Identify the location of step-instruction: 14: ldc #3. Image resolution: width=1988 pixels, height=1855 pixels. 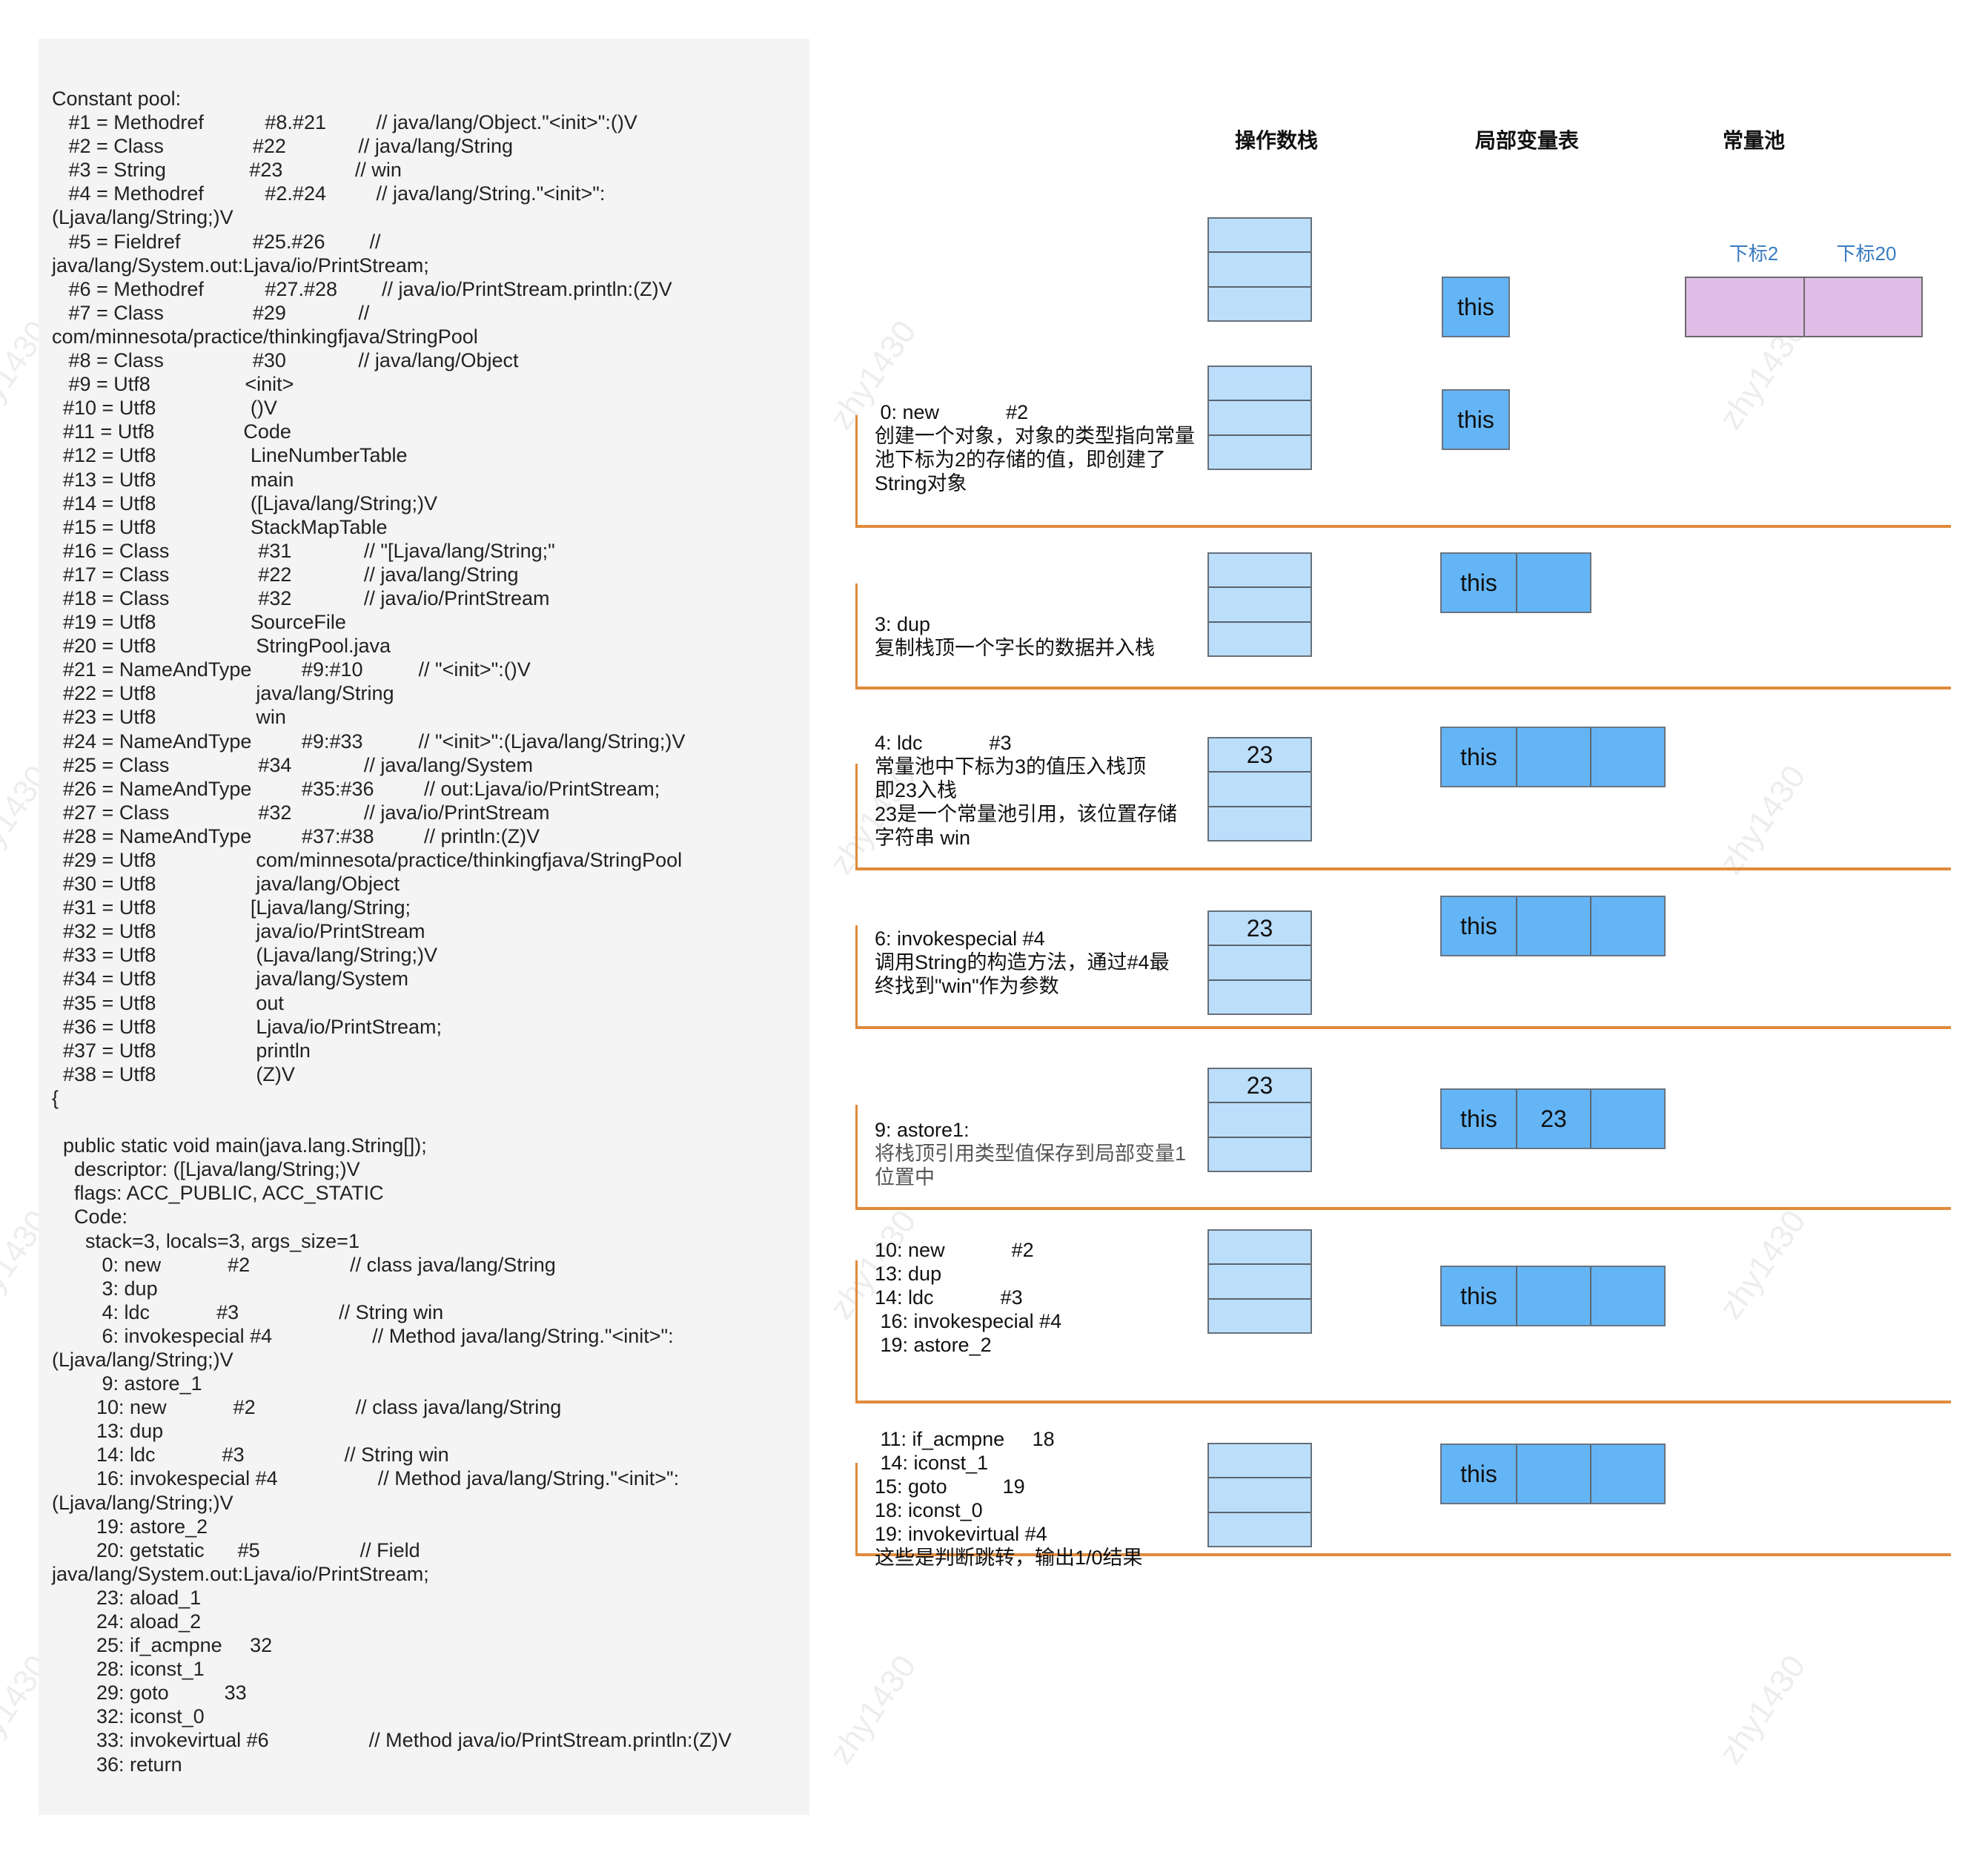
(949, 1297).